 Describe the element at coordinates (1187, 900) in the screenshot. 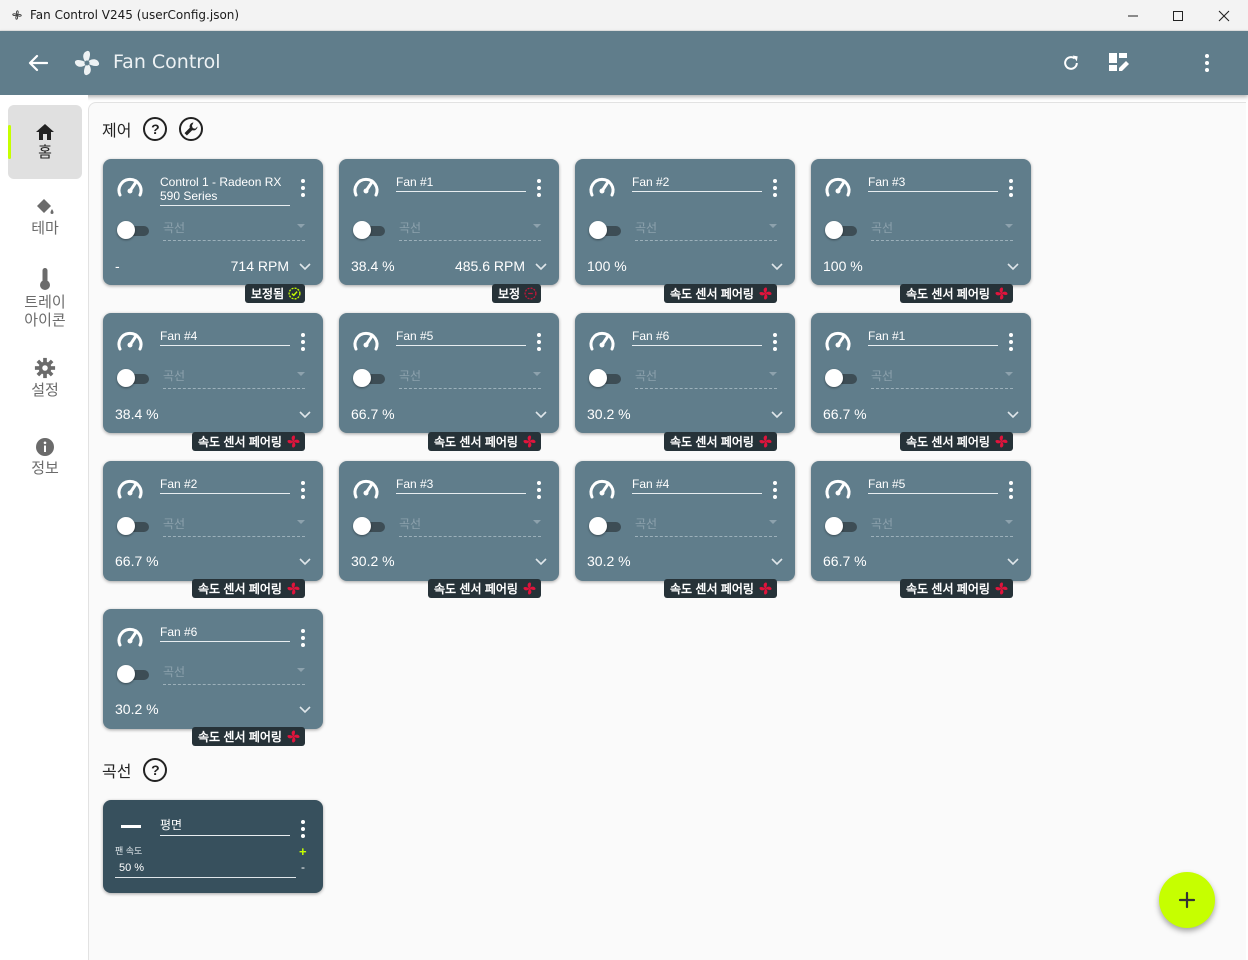

I see `add-button` at that location.